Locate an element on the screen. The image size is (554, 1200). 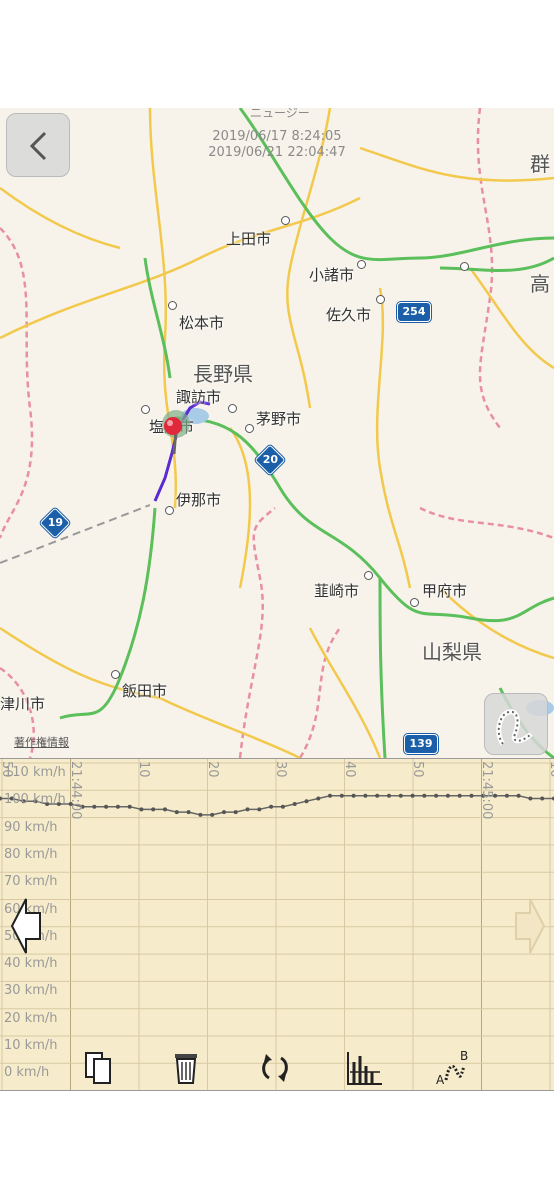
city-label-takasaki: 高 is located at coordinates (540, 284).